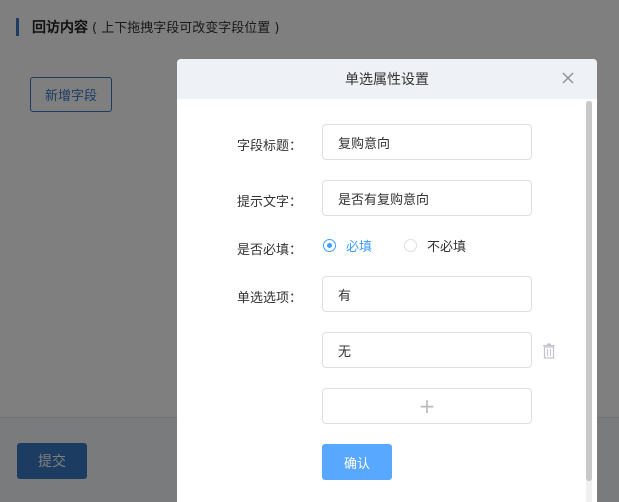 The image size is (619, 502). I want to click on scrollbar-thumb, so click(589, 291).